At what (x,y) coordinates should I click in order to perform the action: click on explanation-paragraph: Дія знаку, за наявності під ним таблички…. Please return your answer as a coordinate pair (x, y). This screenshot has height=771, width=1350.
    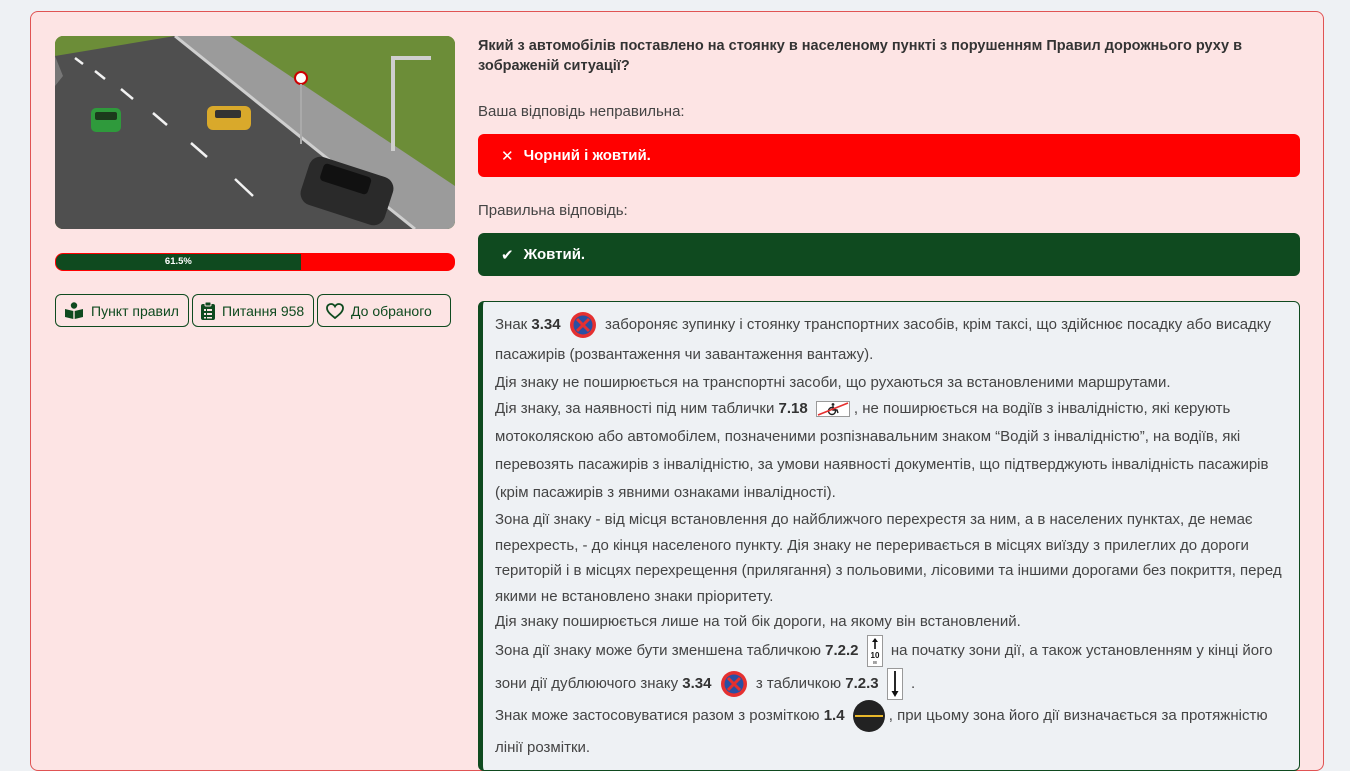
    Looking at the image, I should click on (891, 451).